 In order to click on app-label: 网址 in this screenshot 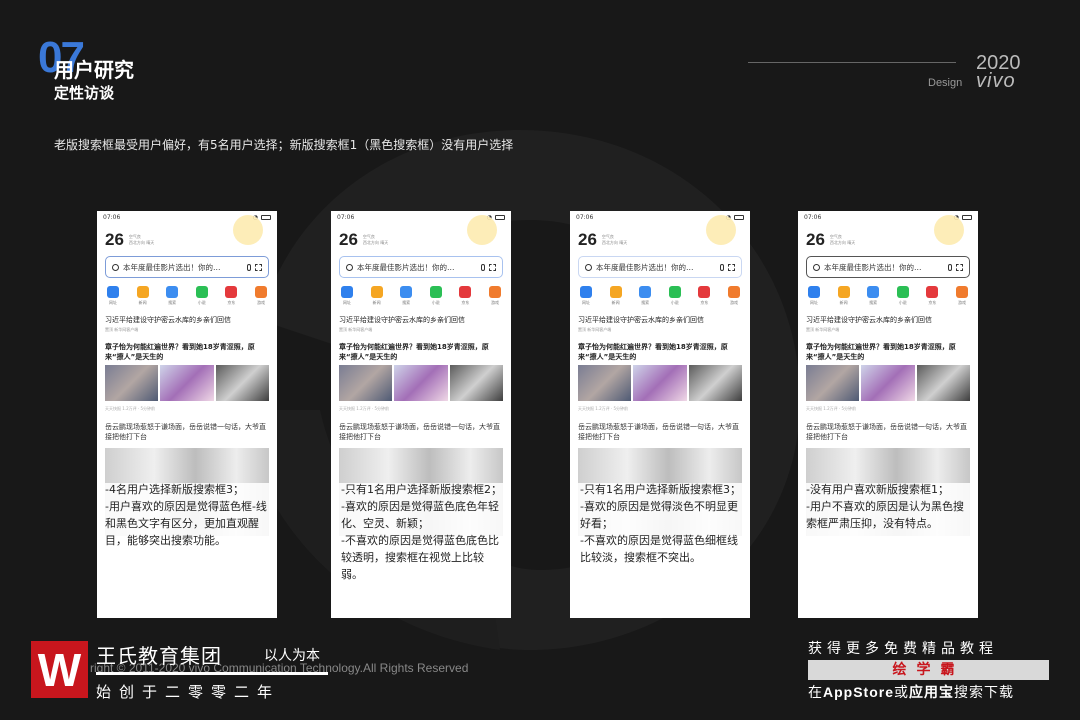, I will do `click(586, 302)`.